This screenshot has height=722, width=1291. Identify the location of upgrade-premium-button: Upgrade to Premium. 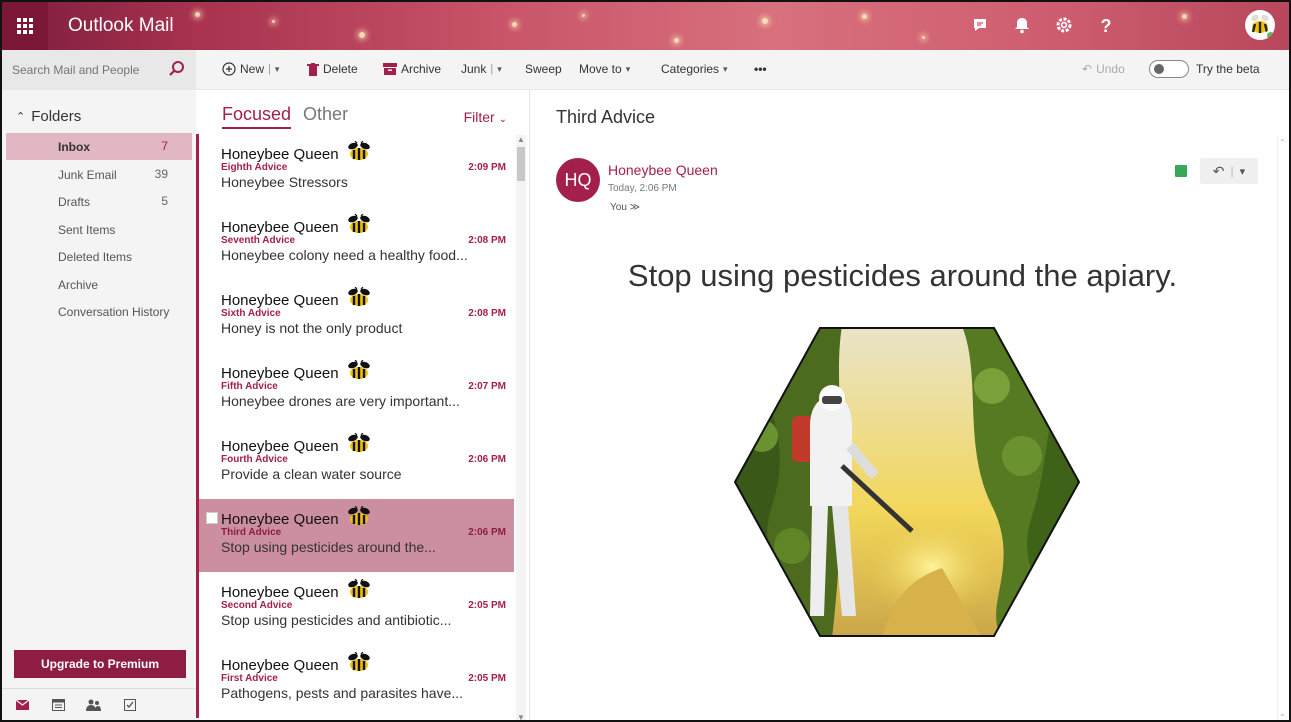
(100, 664).